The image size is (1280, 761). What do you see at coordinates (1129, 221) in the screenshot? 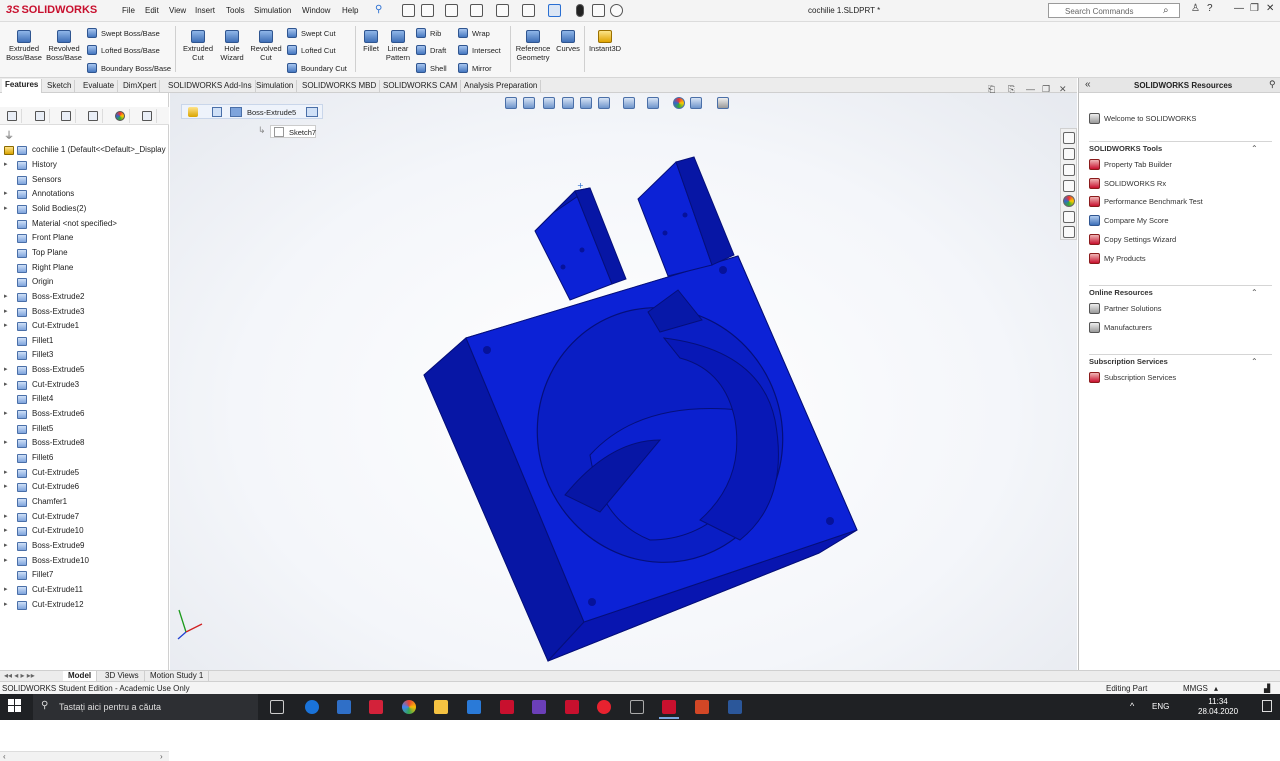
I see `resource-link: Compare My Score` at bounding box center [1129, 221].